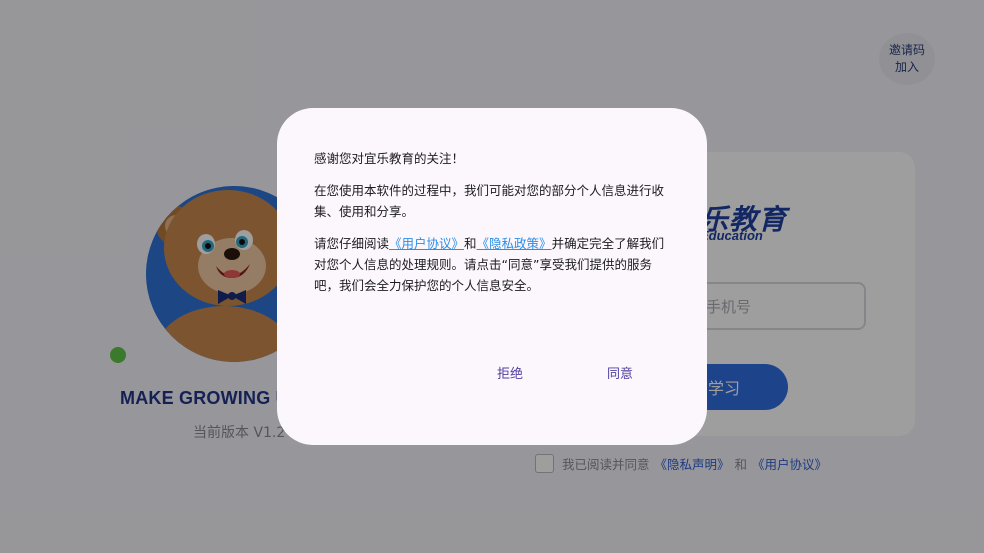 The image size is (984, 553). I want to click on paragraph2-and: 和, so click(470, 243).